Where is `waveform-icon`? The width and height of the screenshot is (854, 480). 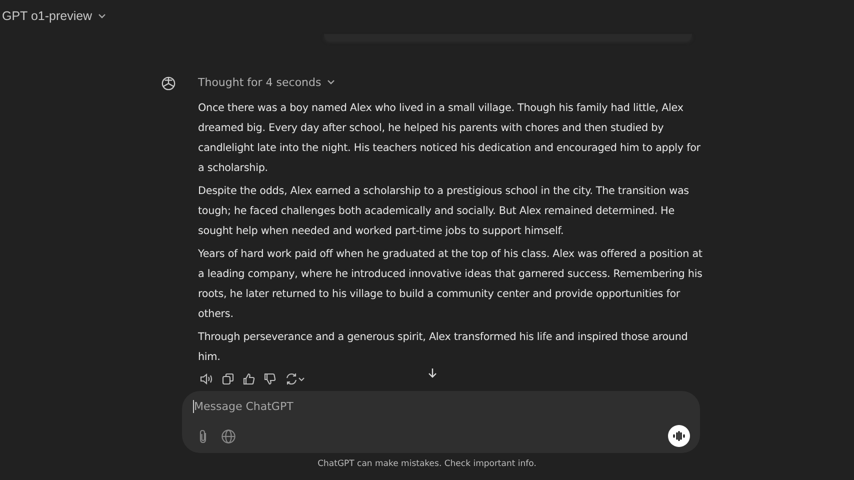
waveform-icon is located at coordinates (679, 436).